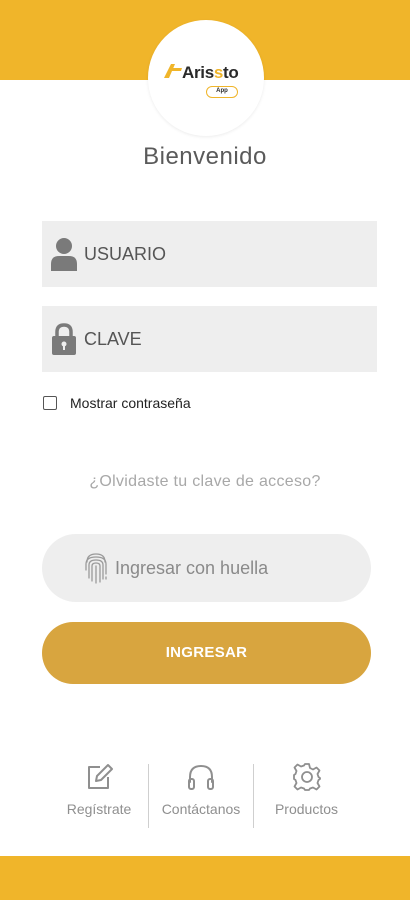  I want to click on password-input, so click(226, 339).